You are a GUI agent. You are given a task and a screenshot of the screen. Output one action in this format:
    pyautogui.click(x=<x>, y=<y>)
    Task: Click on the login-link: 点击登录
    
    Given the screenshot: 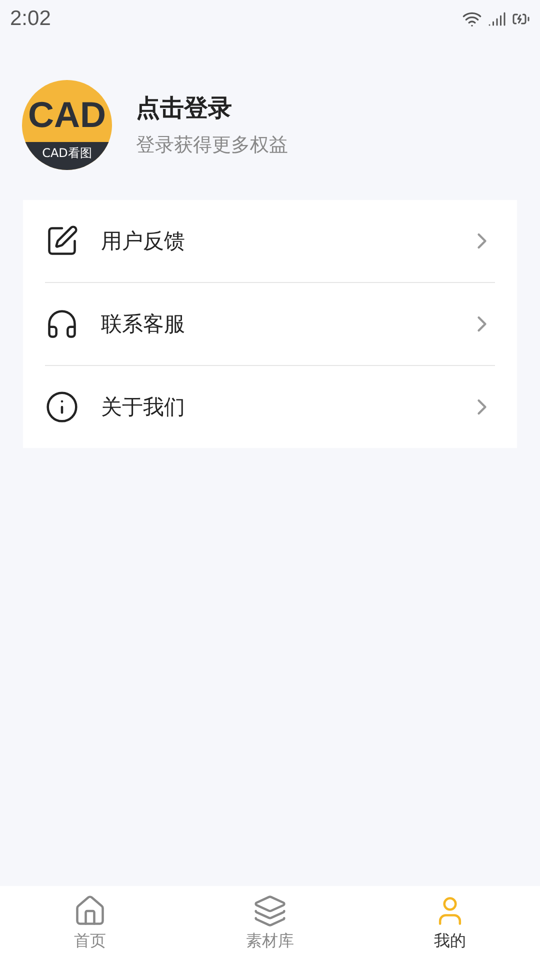 What is the action you would take?
    pyautogui.click(x=212, y=108)
    